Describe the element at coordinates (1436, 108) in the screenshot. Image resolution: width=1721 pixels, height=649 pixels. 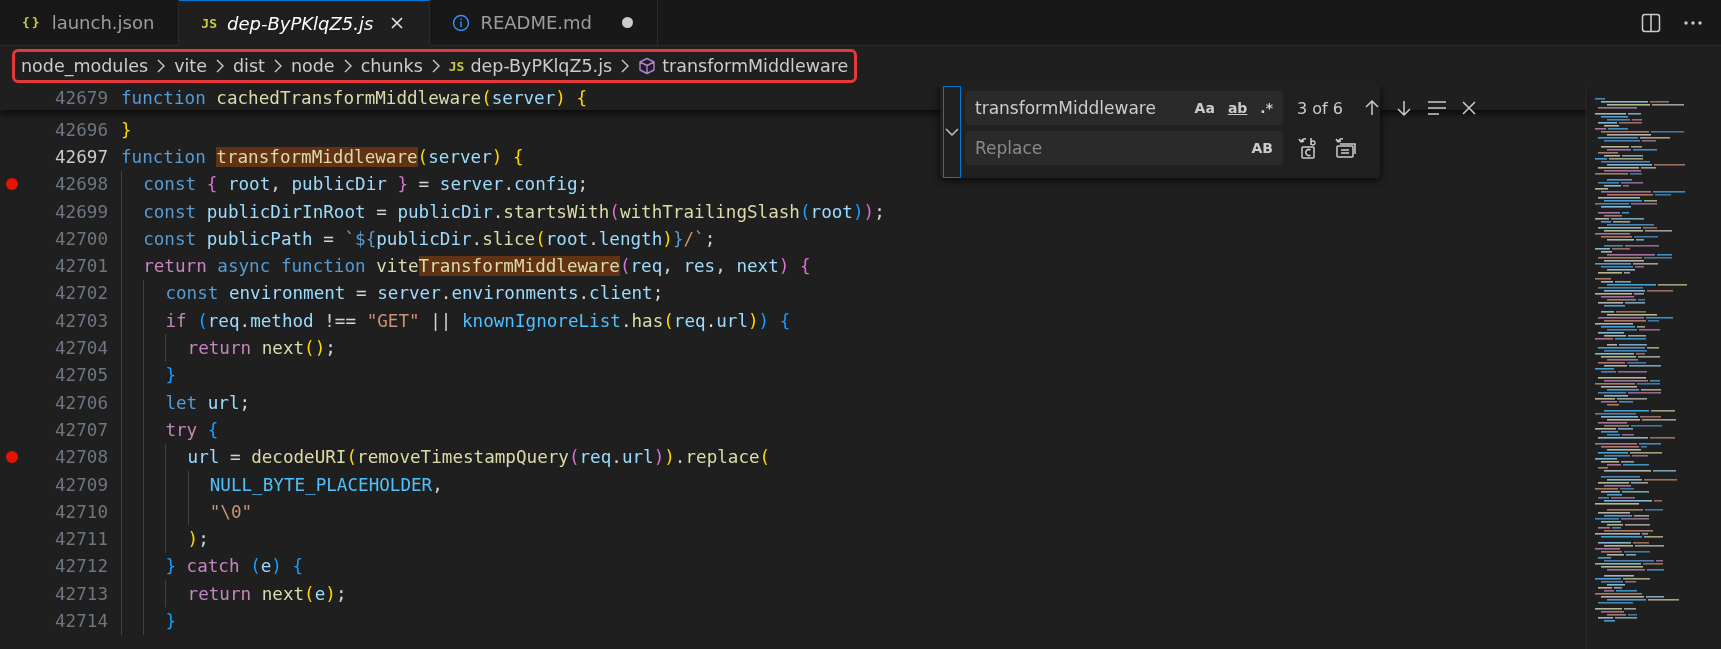
I see `lines-icon` at that location.